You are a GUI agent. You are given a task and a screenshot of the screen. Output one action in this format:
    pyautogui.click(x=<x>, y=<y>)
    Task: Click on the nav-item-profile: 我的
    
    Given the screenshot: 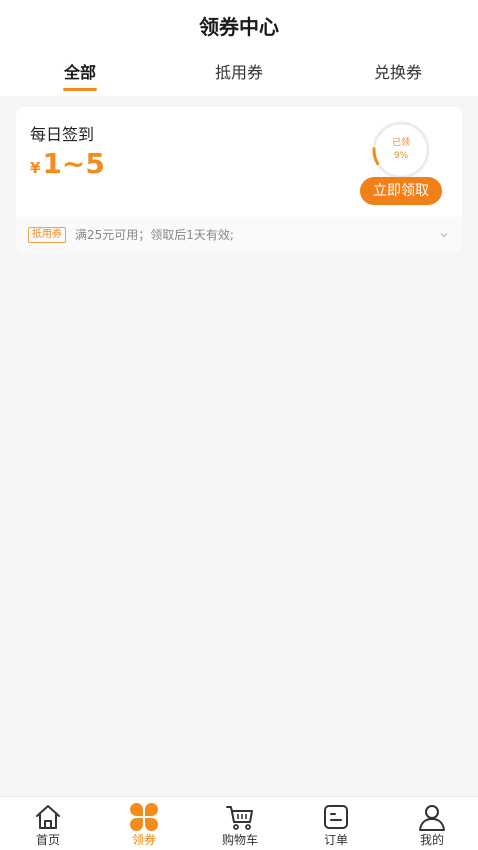 What is the action you would take?
    pyautogui.click(x=431, y=823)
    